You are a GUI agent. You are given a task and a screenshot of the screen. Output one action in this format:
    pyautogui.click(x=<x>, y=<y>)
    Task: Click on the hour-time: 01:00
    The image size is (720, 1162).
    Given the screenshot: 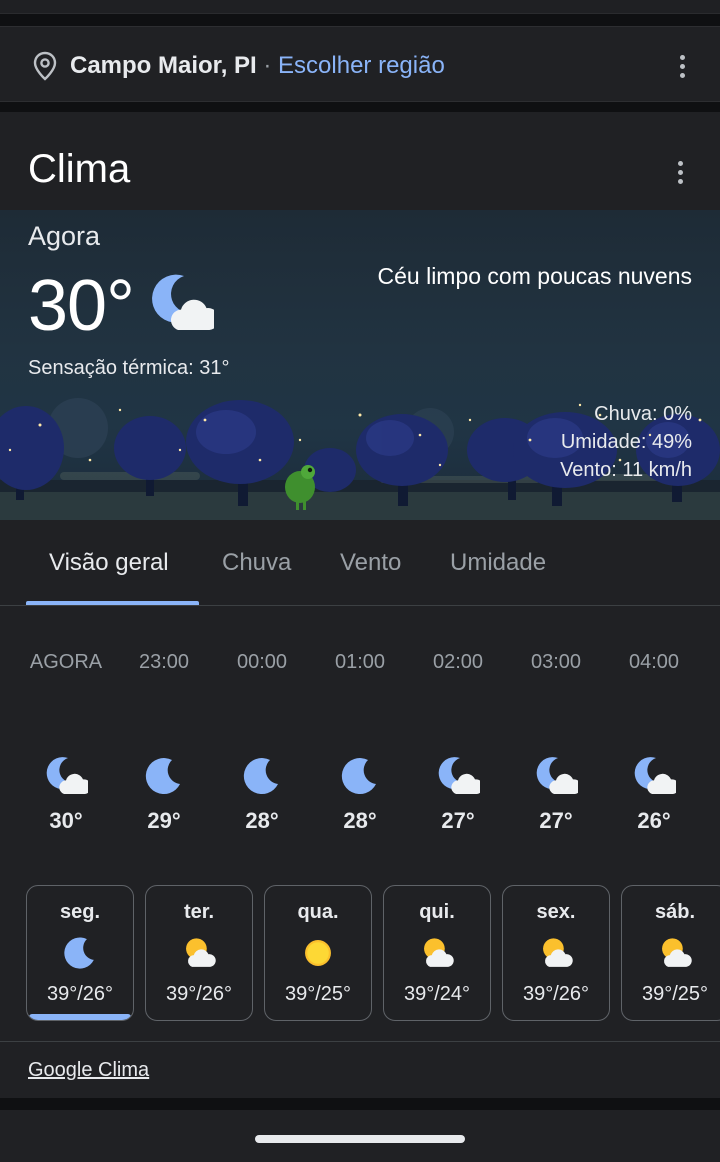 What is the action you would take?
    pyautogui.click(x=360, y=662)
    